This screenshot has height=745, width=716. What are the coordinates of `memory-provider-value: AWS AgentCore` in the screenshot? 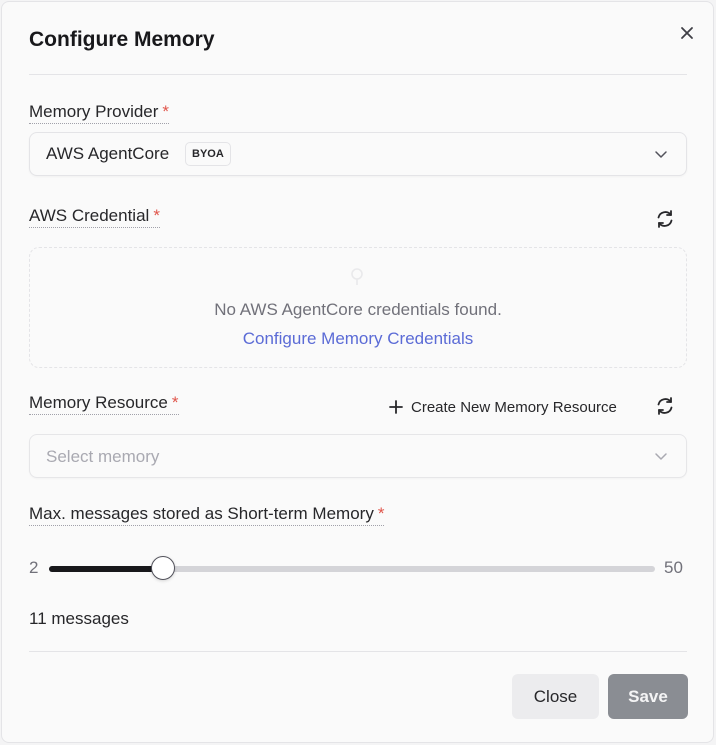 It's located at (108, 153).